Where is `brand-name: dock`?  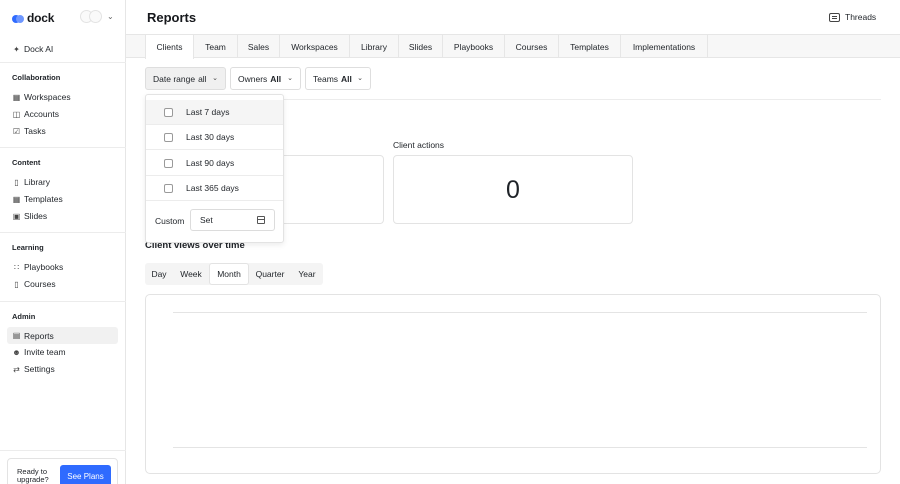
brand-name: dock is located at coordinates (41, 18).